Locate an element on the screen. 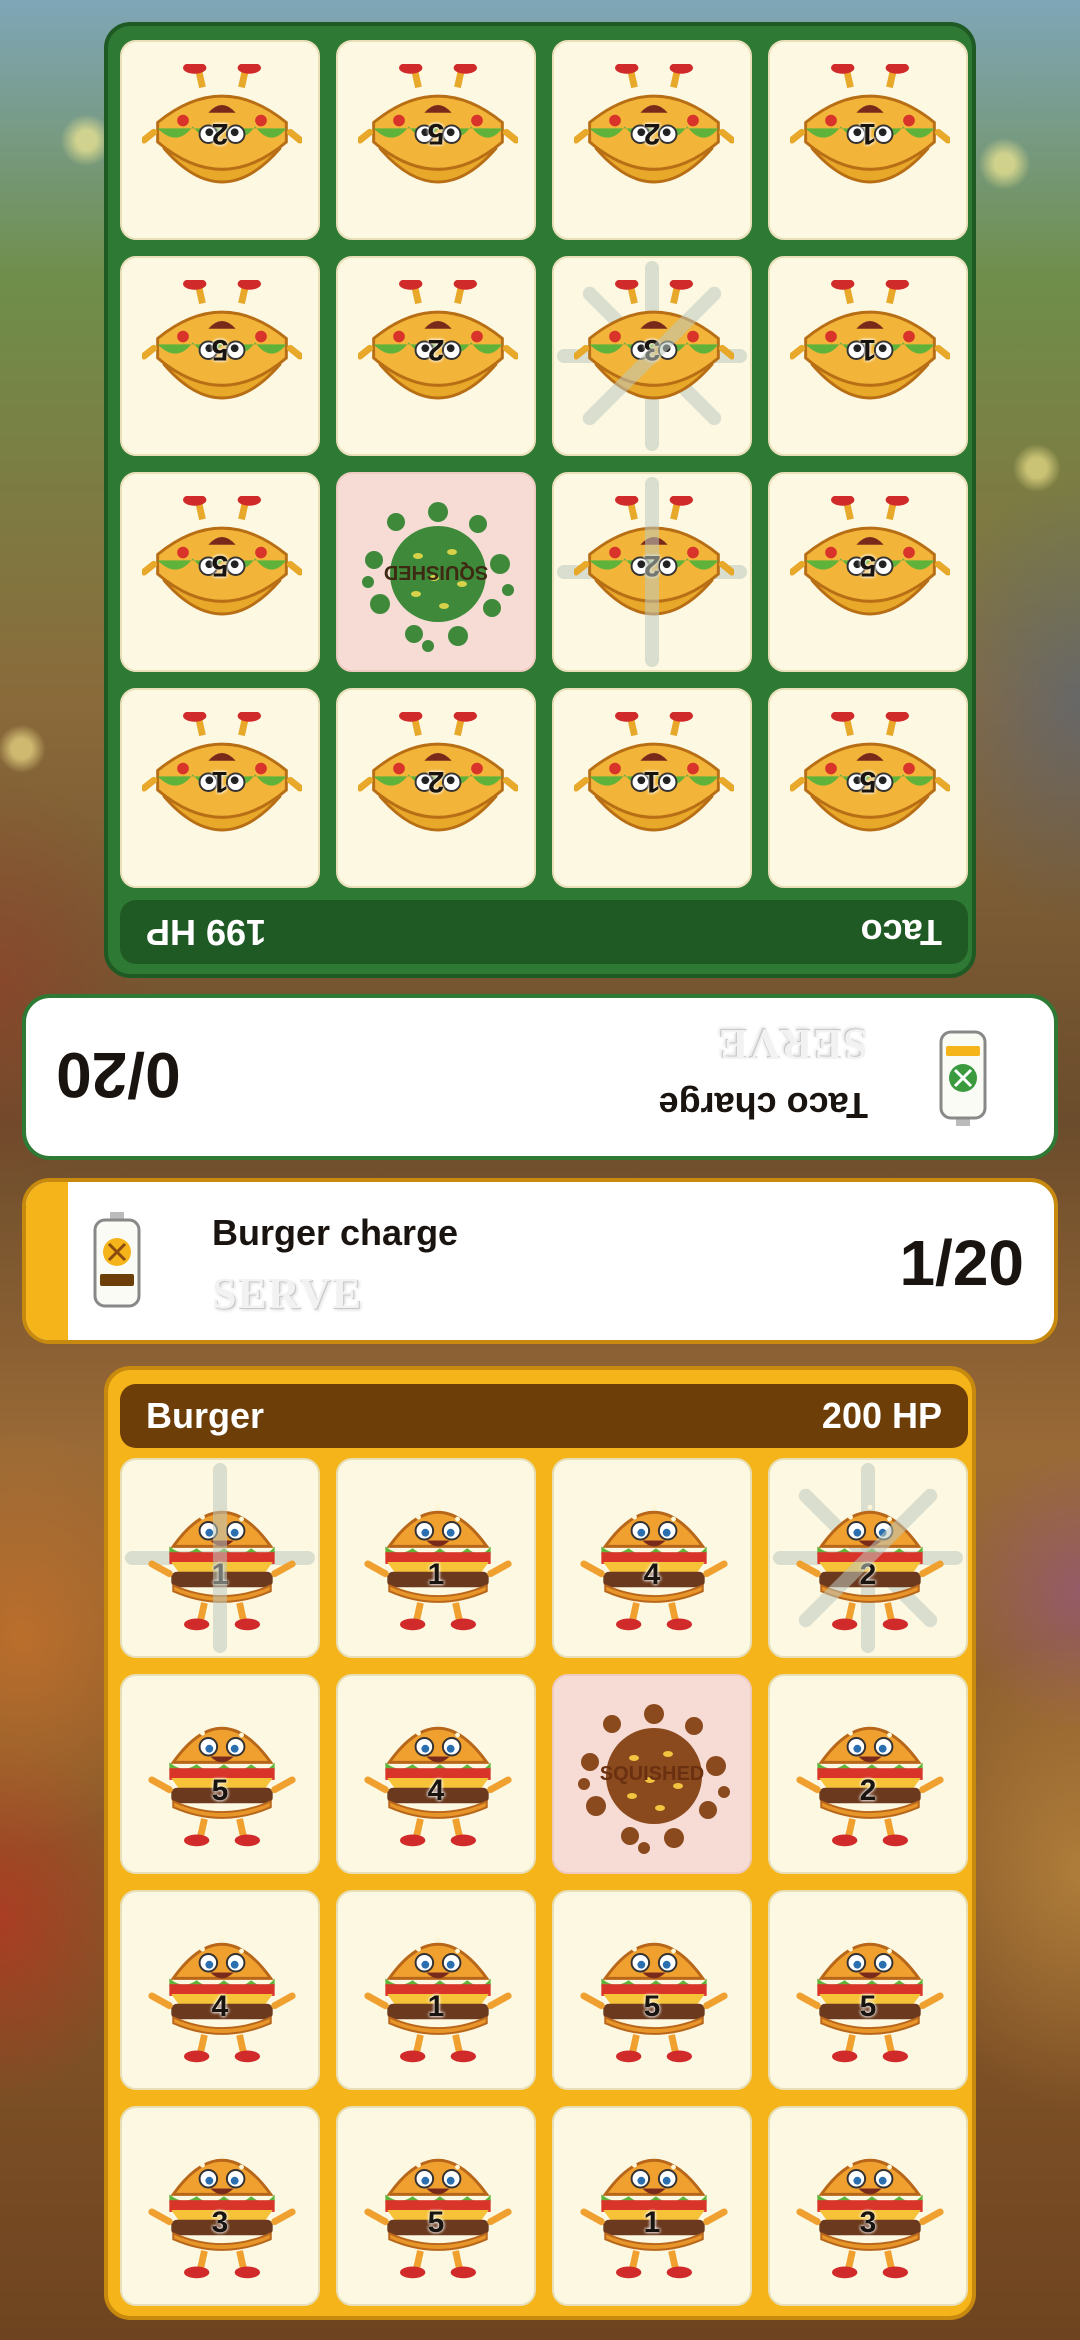  burger-serve-button: SERVE is located at coordinates (287, 1293).